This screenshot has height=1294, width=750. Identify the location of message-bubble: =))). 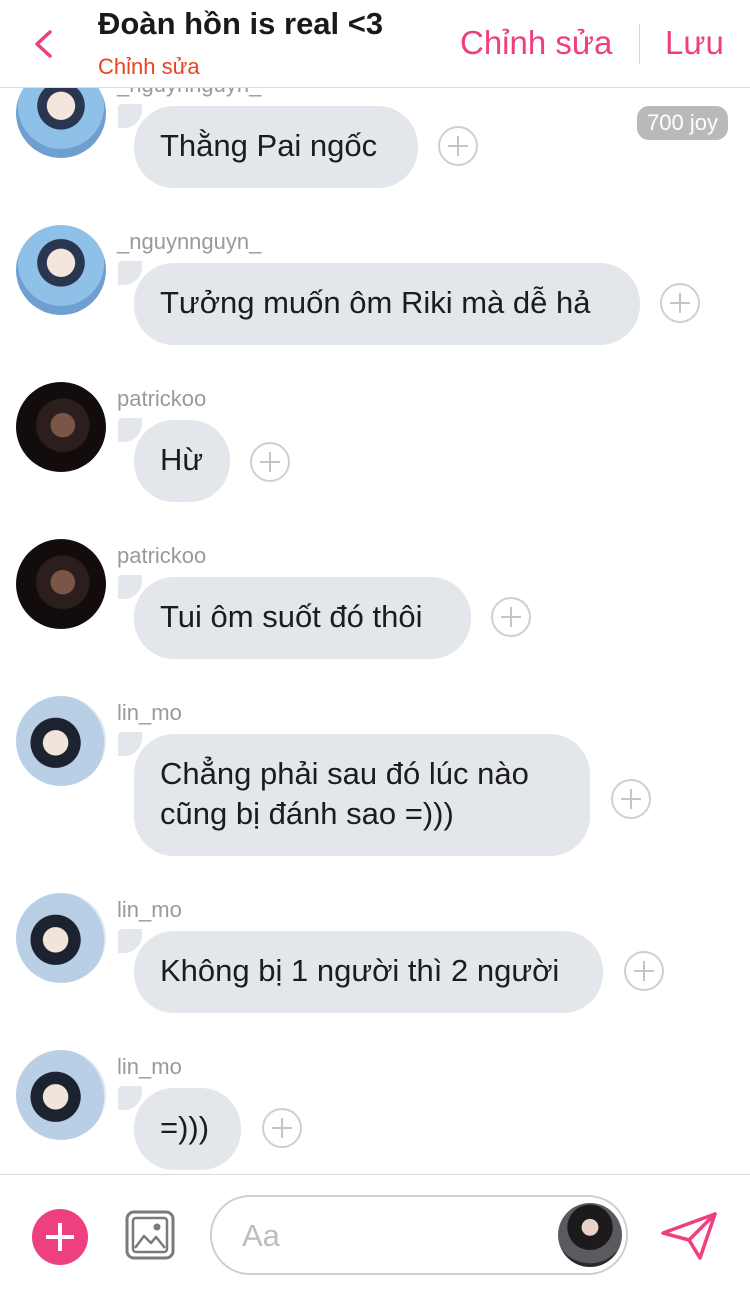
(187, 1129).